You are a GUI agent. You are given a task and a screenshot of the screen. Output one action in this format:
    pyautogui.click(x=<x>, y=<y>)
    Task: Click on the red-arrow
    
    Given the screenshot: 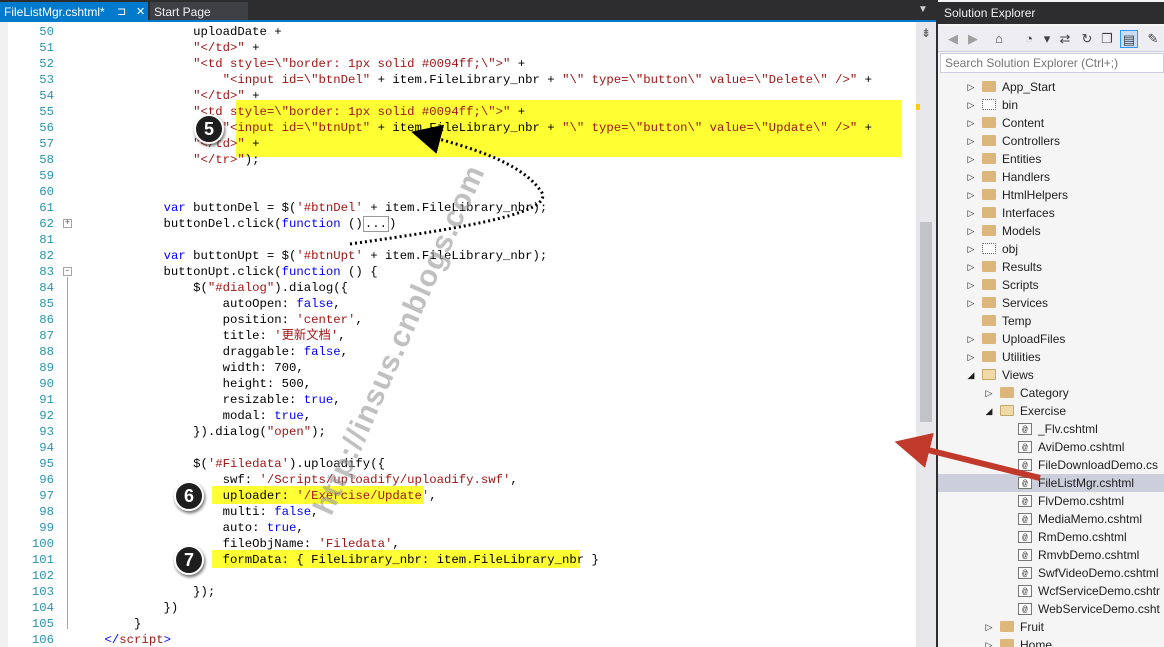 What is the action you would take?
    pyautogui.click(x=967, y=456)
    